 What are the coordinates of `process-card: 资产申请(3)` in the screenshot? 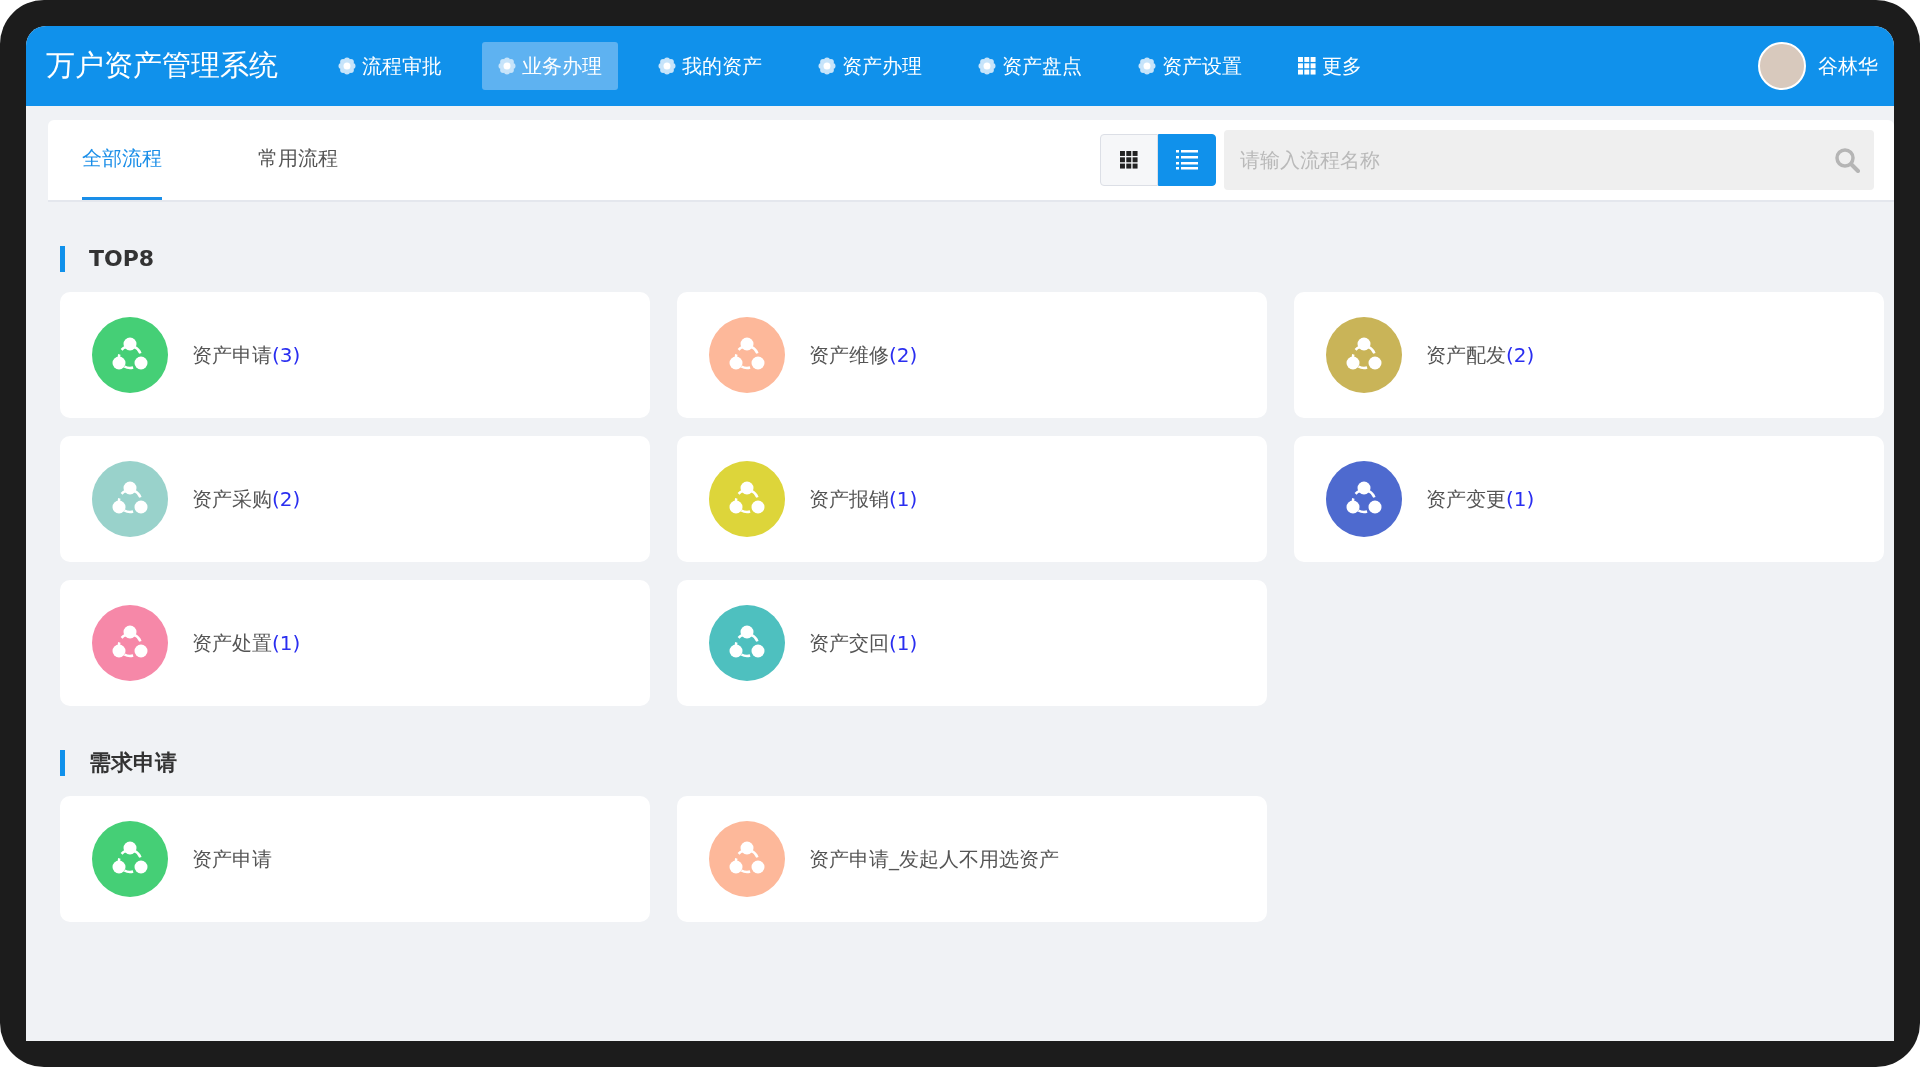 It's located at (355, 355).